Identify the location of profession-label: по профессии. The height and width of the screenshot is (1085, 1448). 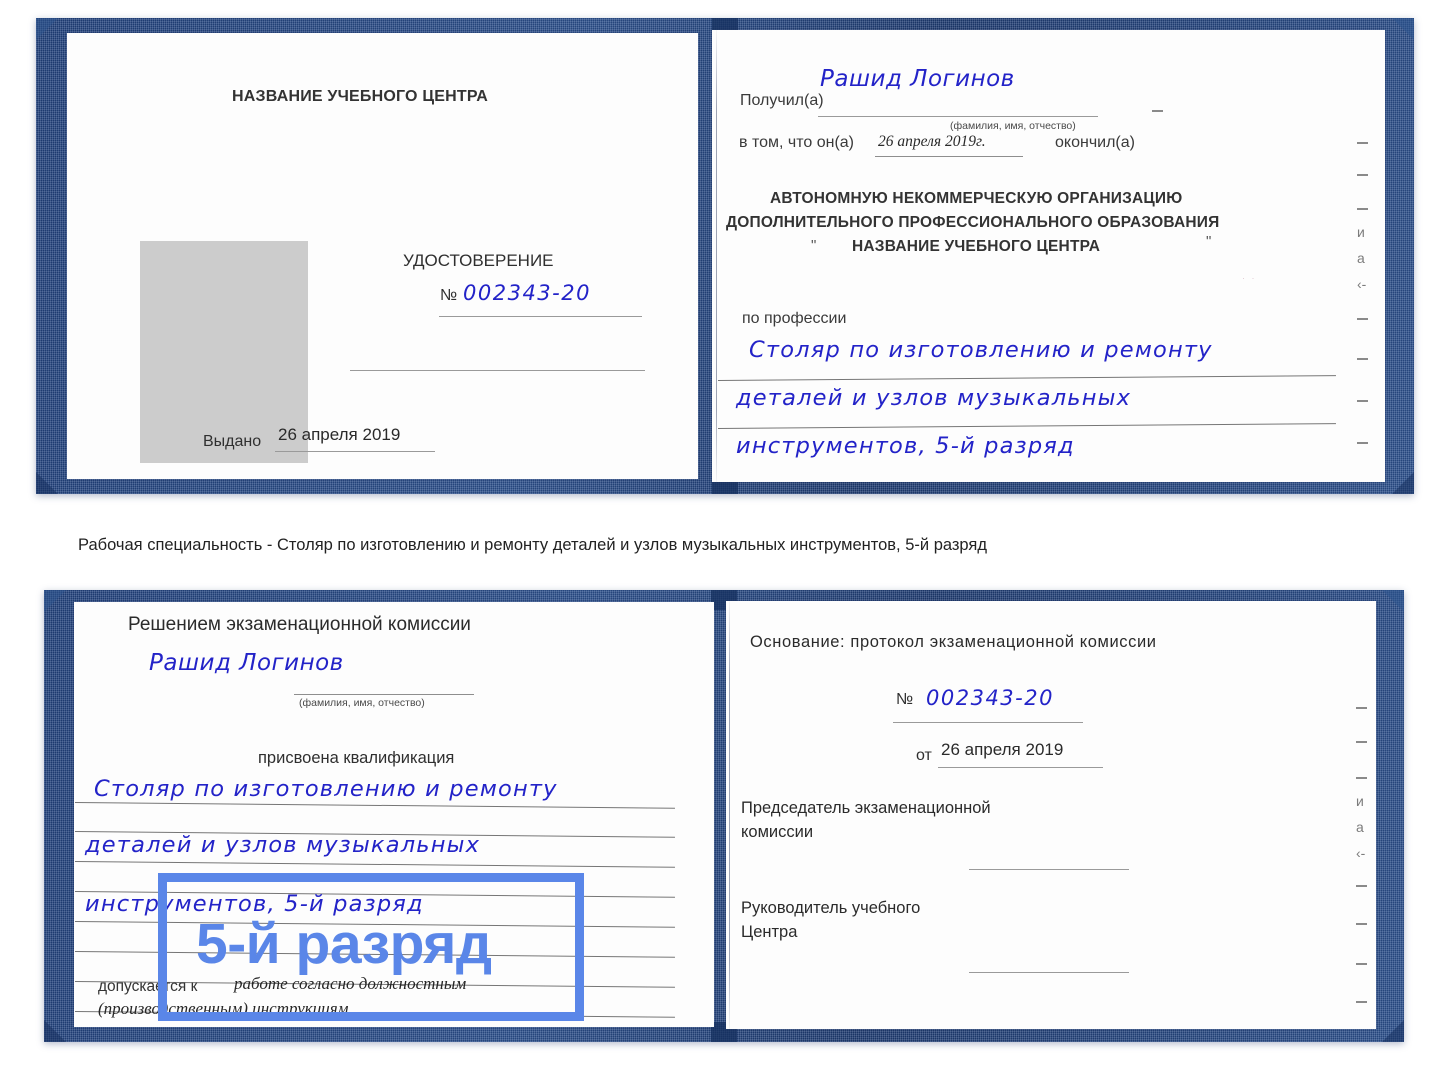
(794, 318).